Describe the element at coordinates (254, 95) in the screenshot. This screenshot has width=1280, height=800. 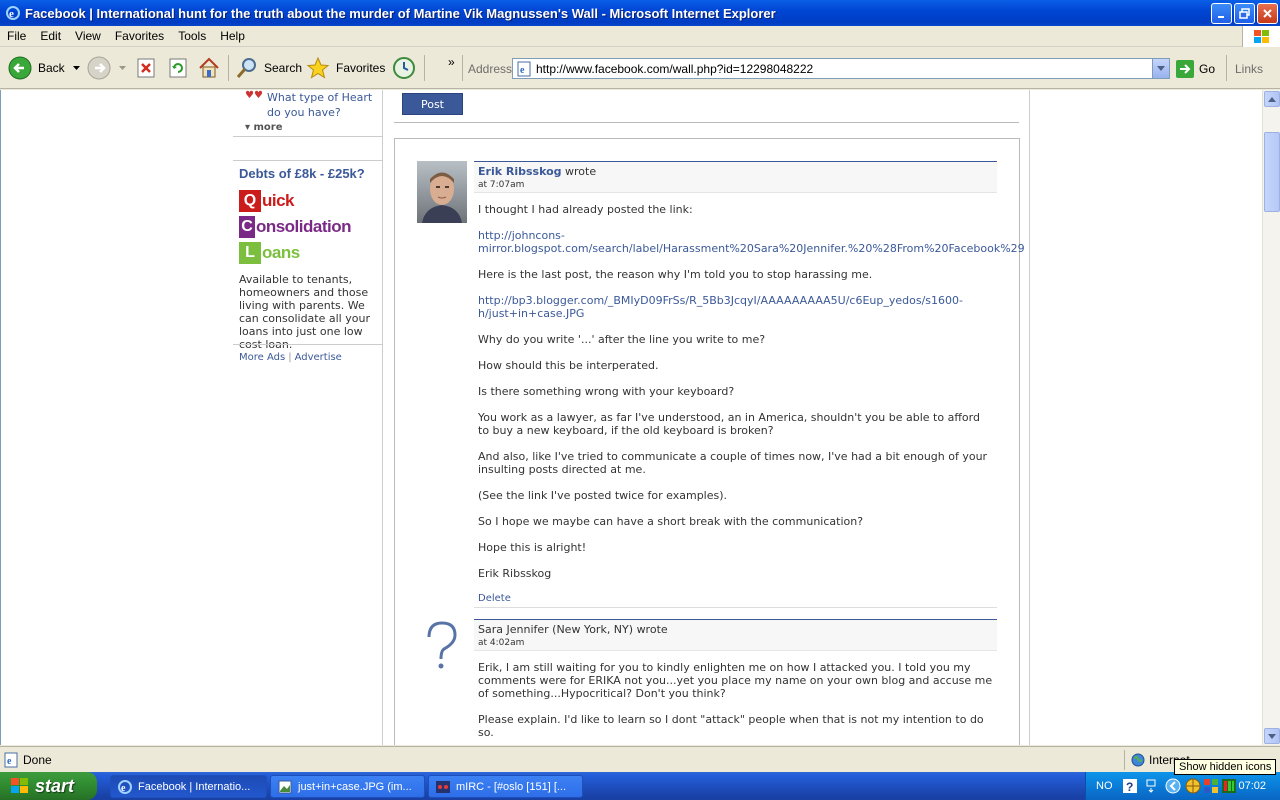
I see `heart-app-icon: ♥♥` at that location.